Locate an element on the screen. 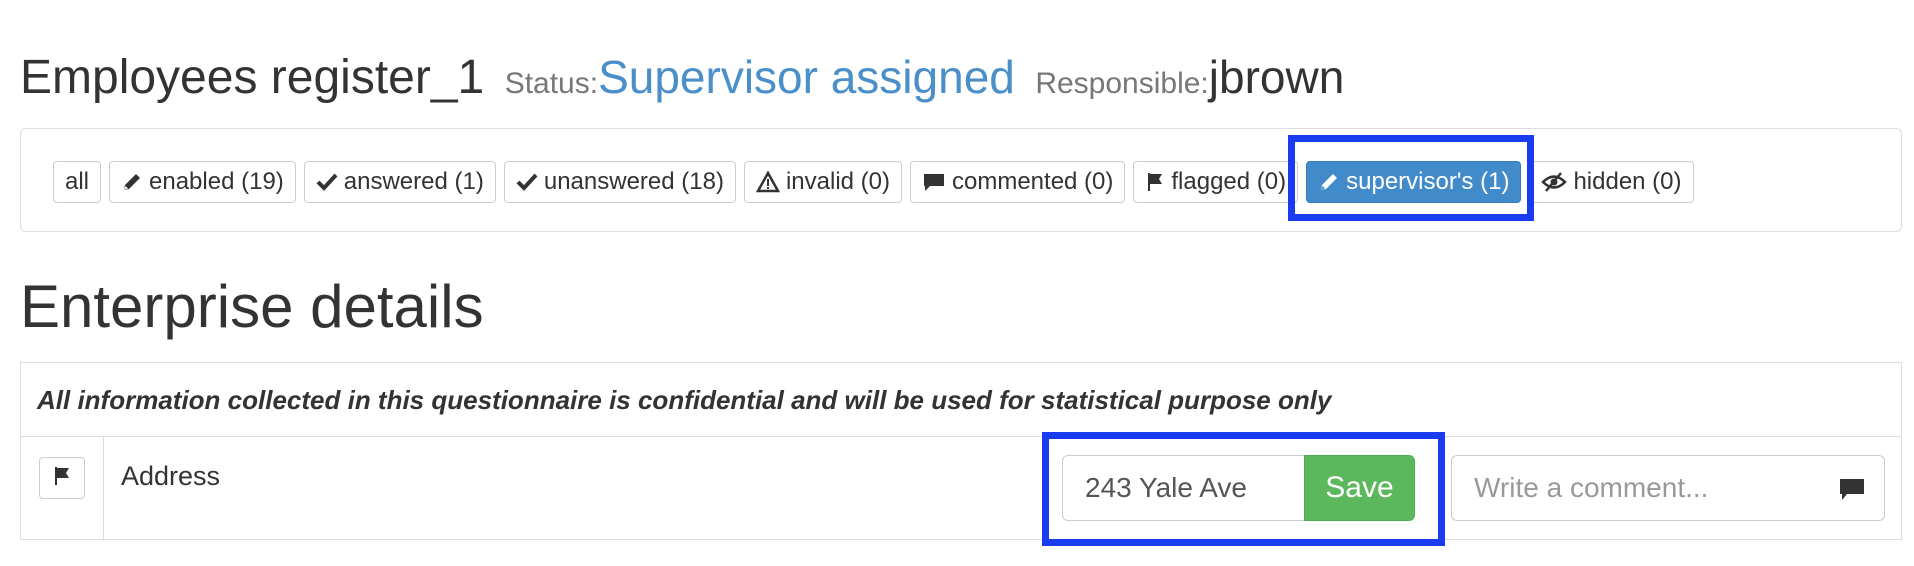  section-title: Enterprise details is located at coordinates (252, 306).